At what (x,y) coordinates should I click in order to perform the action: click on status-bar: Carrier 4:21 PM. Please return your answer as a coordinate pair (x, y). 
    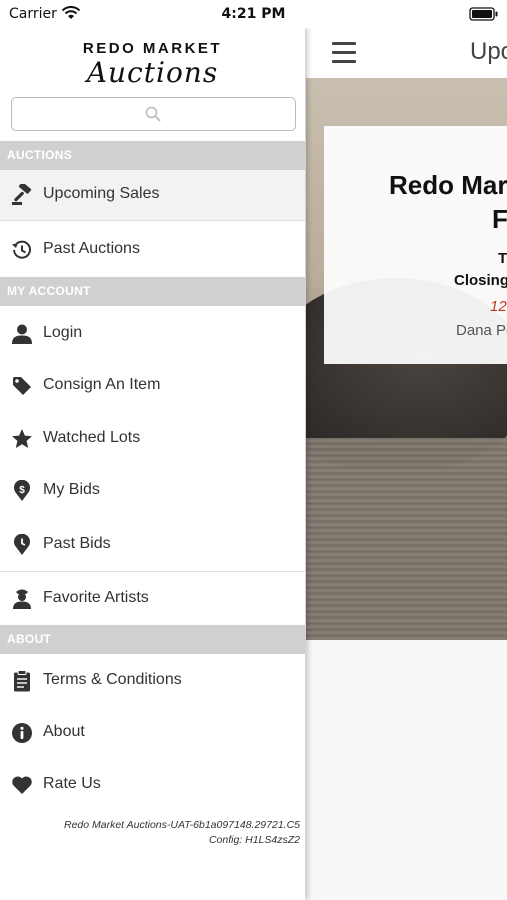
    Looking at the image, I should click on (253, 14).